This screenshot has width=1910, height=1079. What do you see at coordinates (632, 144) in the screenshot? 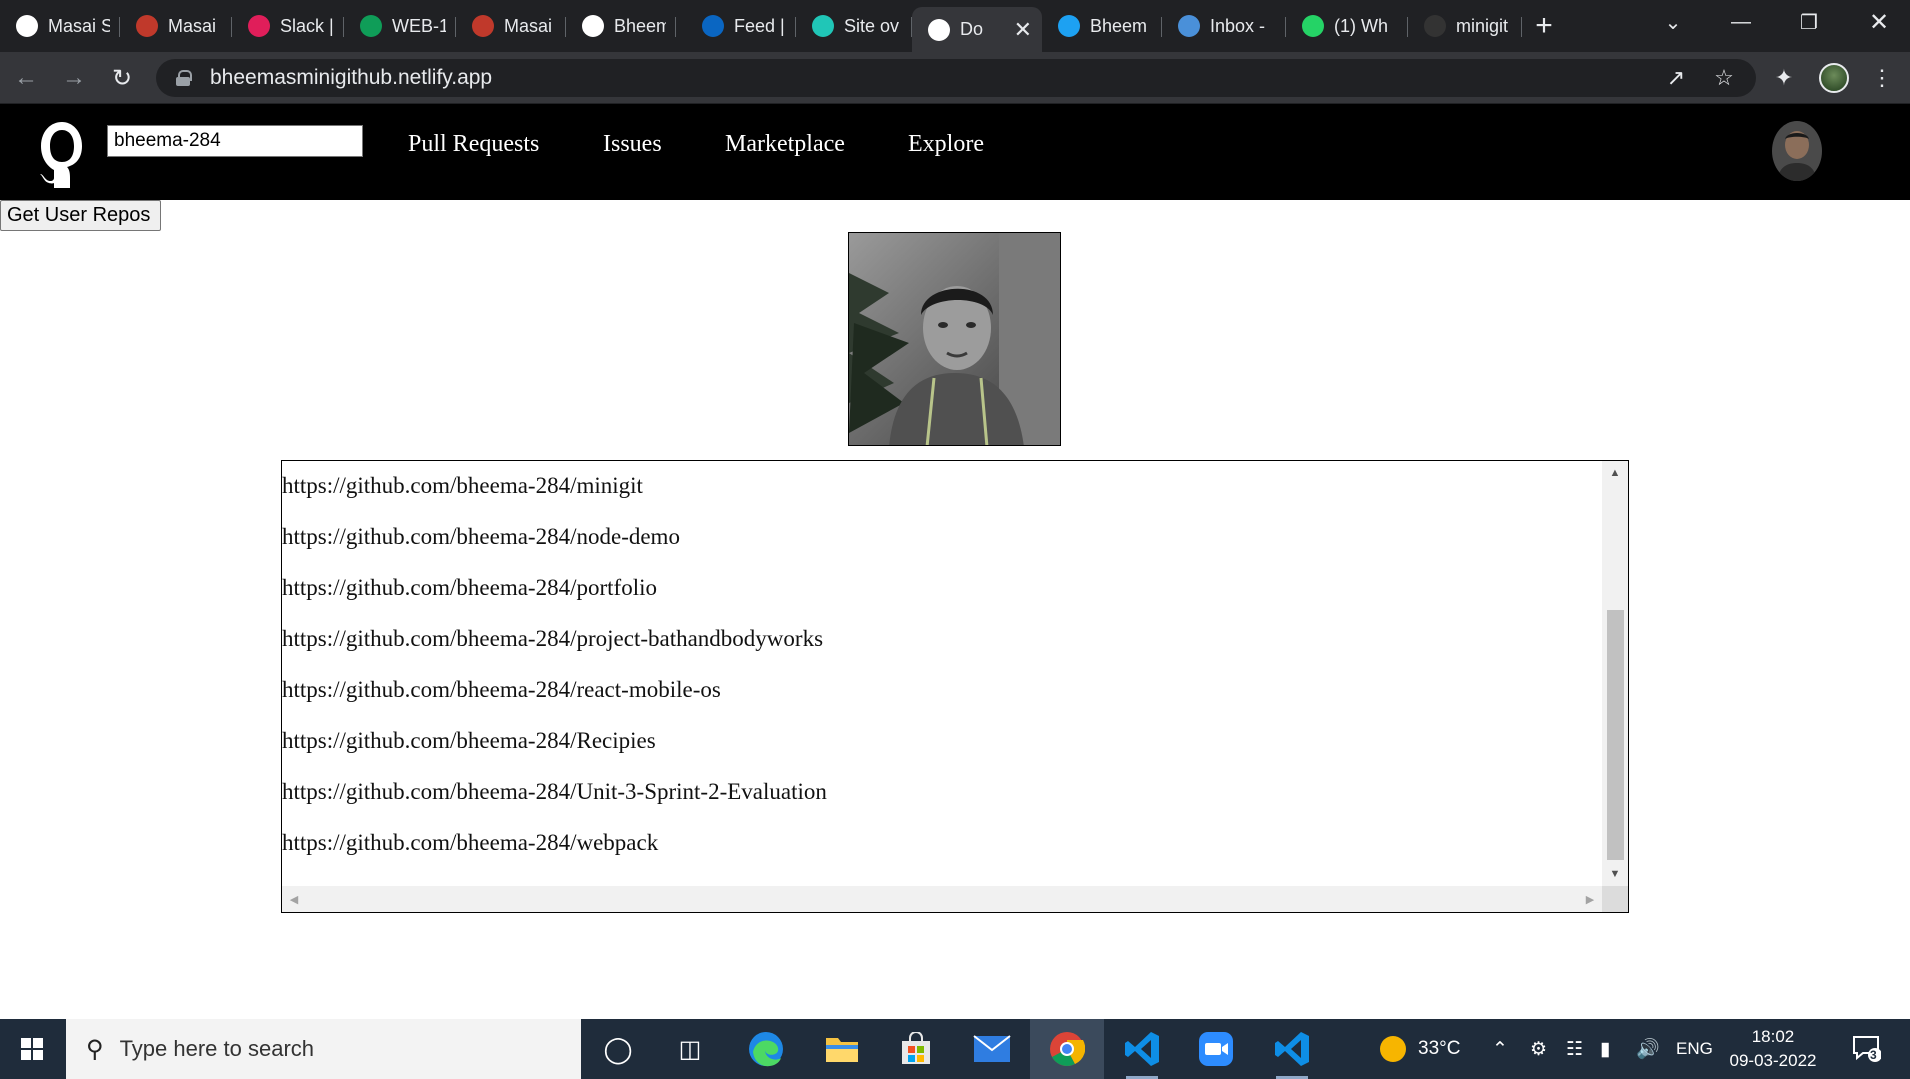
I see `nav-issues: Issues` at bounding box center [632, 144].